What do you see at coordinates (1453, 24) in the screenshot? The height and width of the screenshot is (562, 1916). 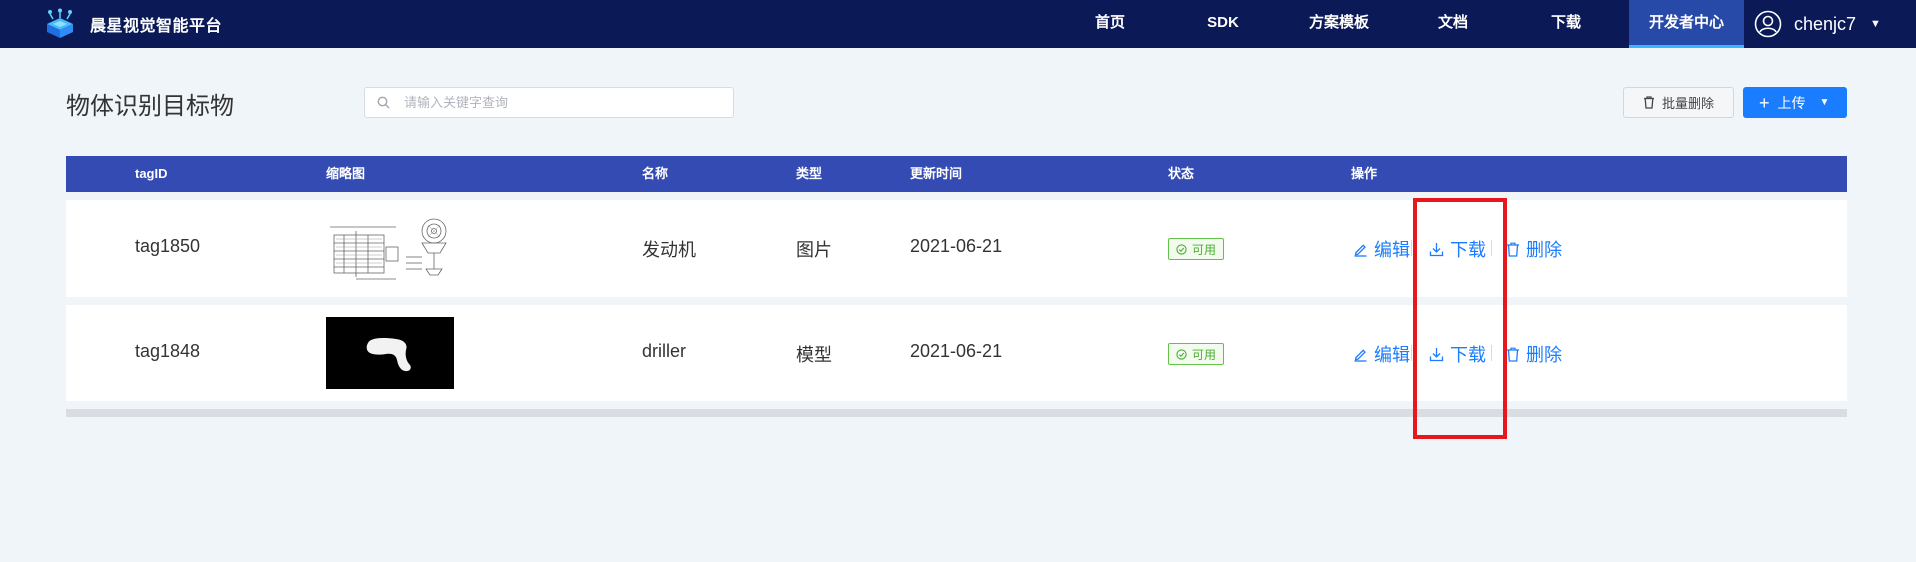 I see `nav-docs: 文档` at bounding box center [1453, 24].